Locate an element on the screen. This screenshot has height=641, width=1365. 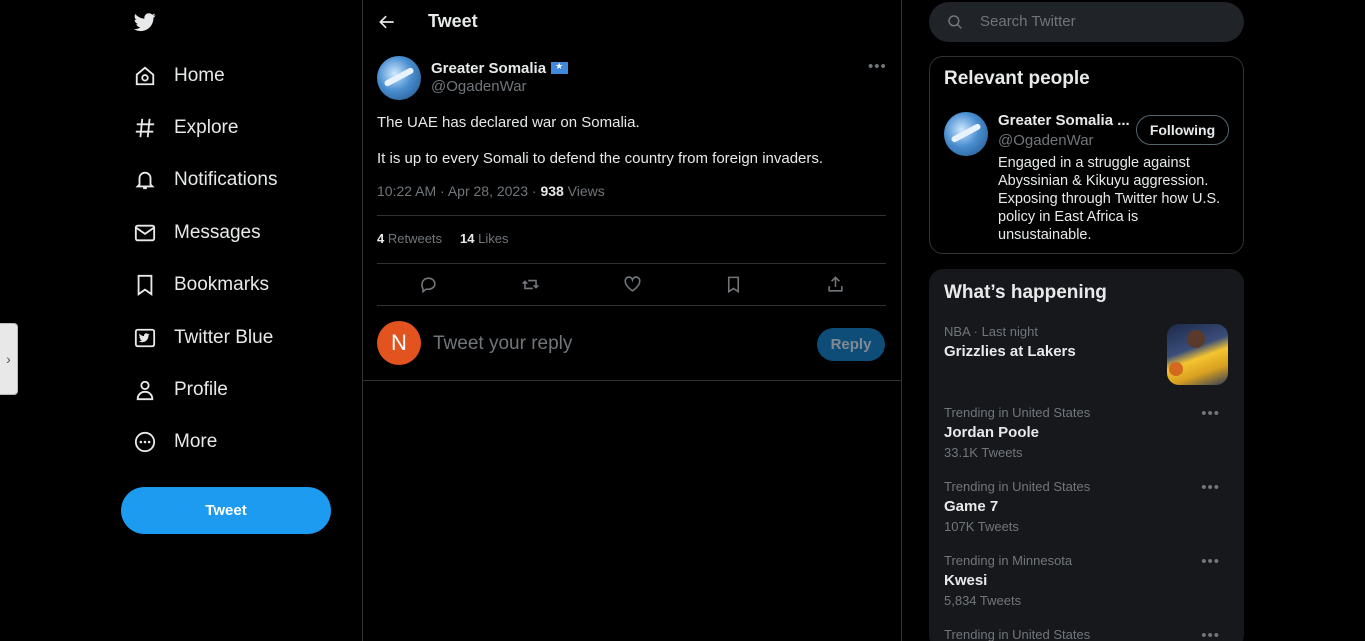
twitter-blue-icon is located at coordinates (145, 338).